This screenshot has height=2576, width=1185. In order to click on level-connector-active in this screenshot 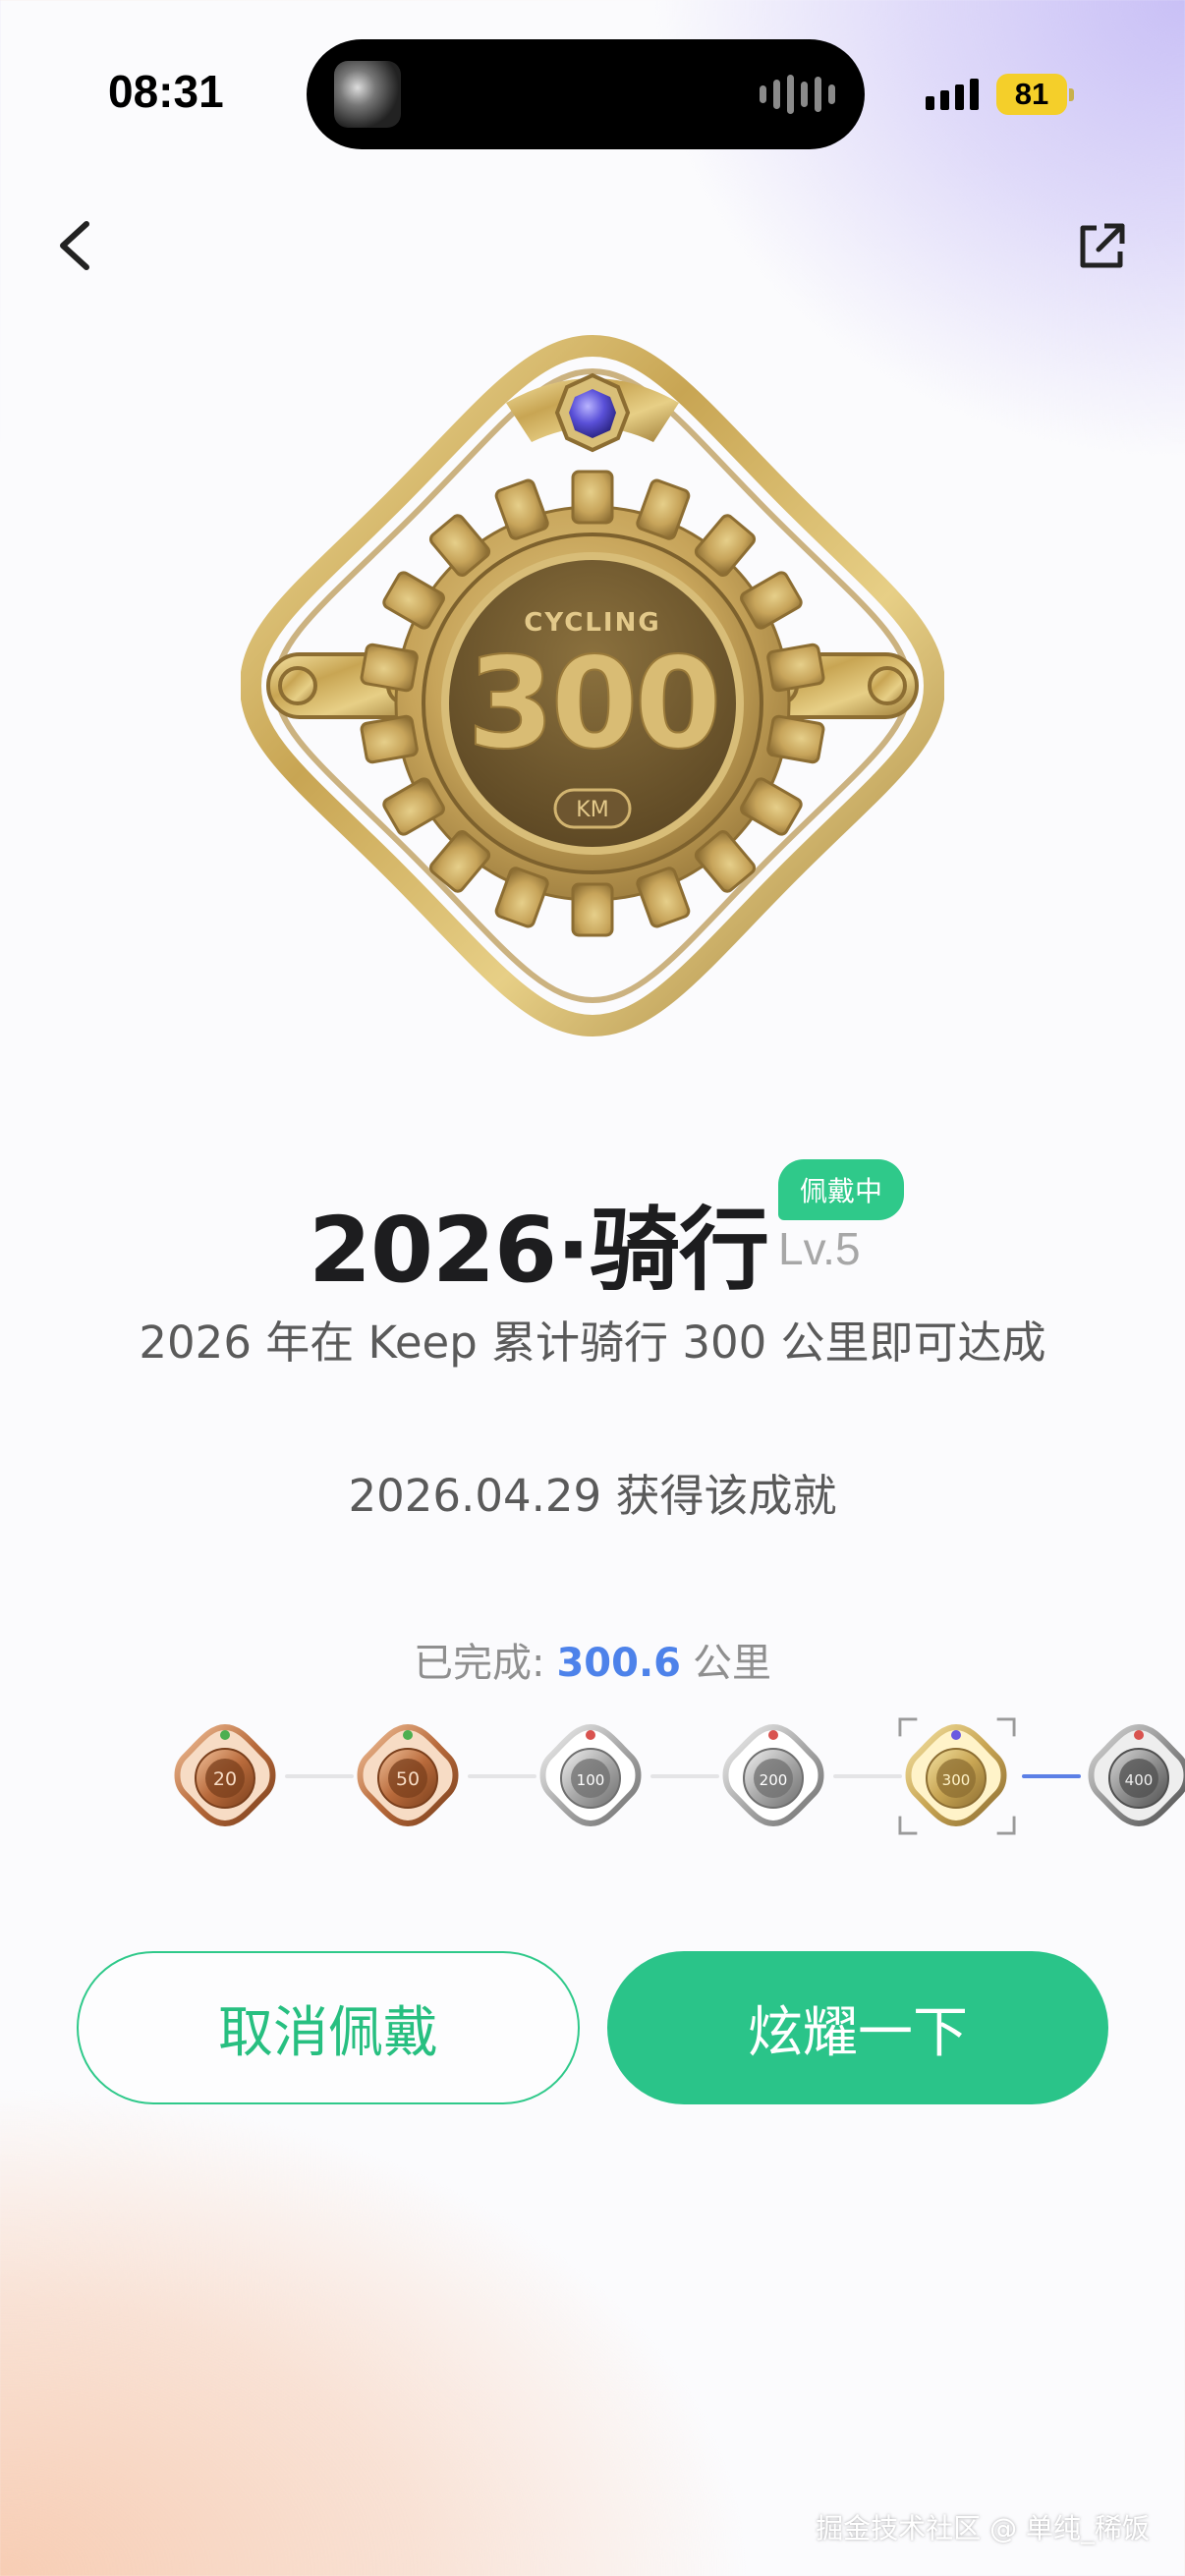, I will do `click(1052, 1776)`.